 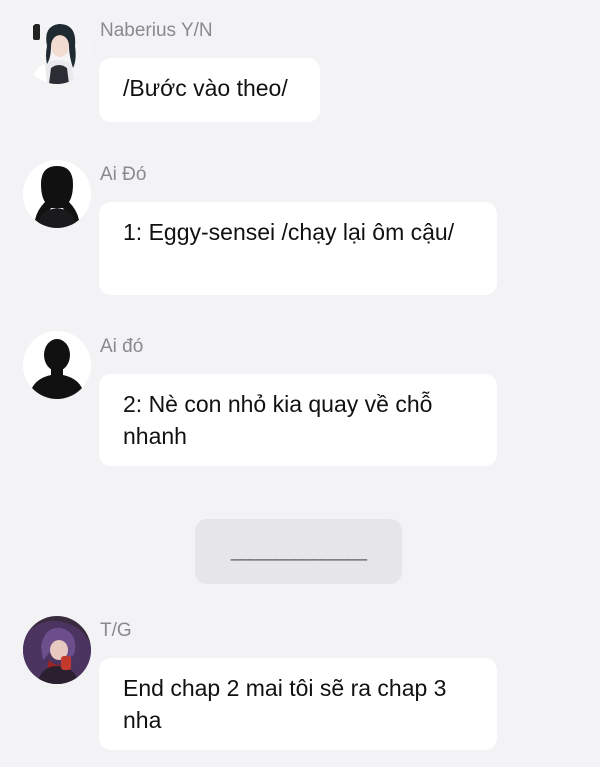 What do you see at coordinates (122, 346) in the screenshot?
I see `sender-name: Ai đó` at bounding box center [122, 346].